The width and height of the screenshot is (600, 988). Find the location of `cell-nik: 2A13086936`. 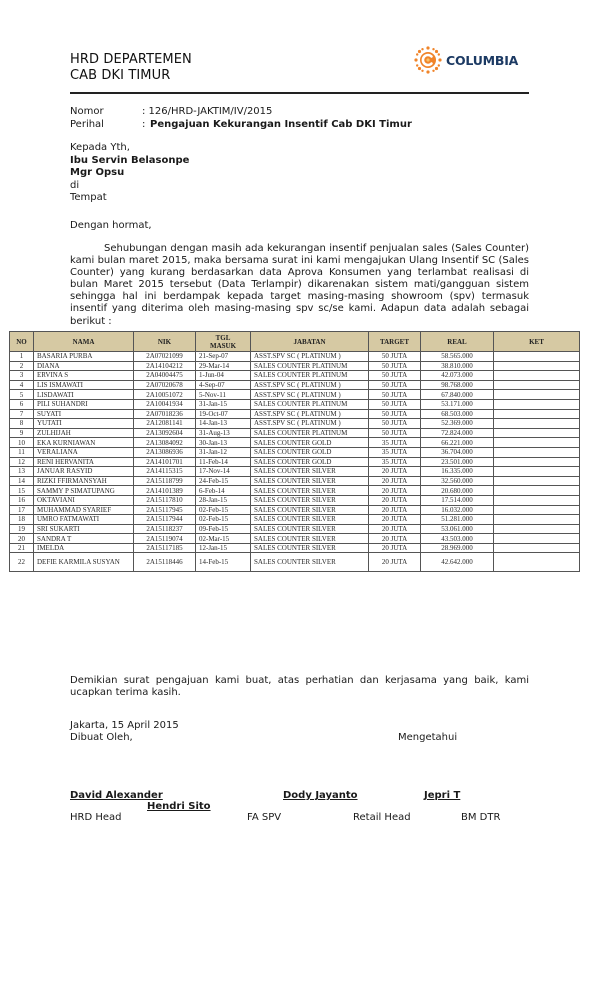

cell-nik: 2A13086936 is located at coordinates (164, 452).